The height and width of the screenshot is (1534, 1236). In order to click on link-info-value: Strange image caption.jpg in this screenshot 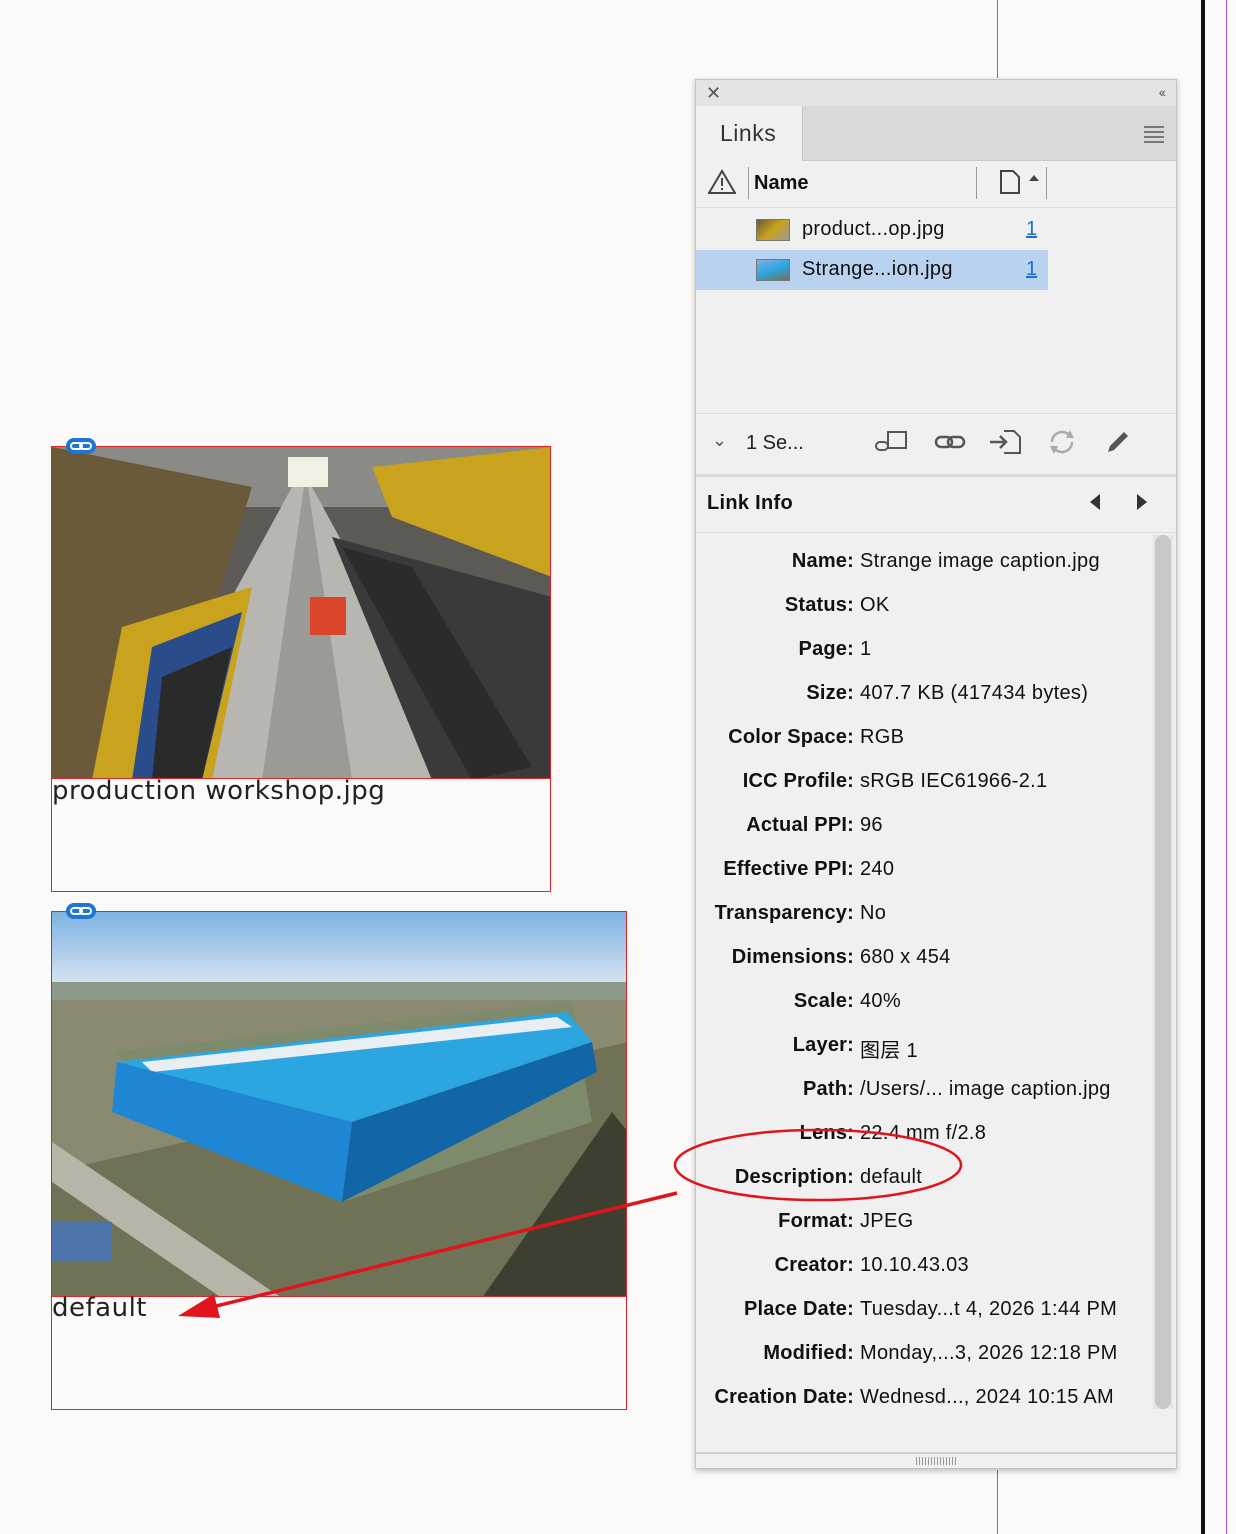, I will do `click(980, 561)`.